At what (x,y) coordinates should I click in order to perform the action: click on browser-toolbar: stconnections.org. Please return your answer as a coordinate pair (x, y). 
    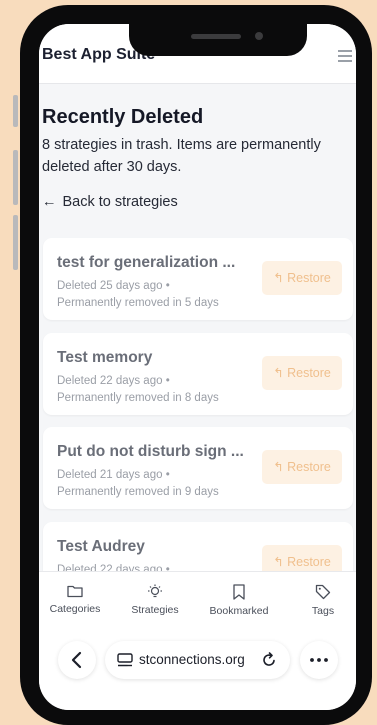
    Looking at the image, I should click on (197, 663).